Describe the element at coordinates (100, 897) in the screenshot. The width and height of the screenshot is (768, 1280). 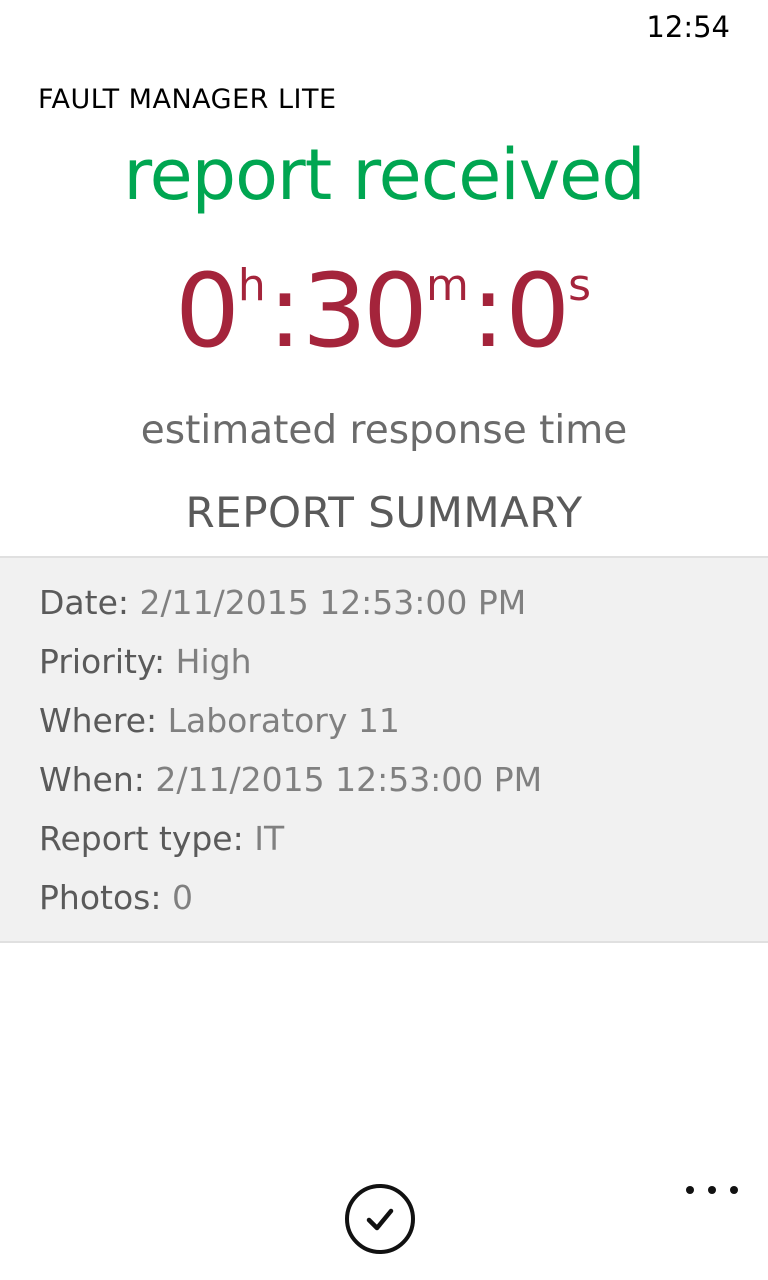
I see `summary-label: Photos:` at that location.